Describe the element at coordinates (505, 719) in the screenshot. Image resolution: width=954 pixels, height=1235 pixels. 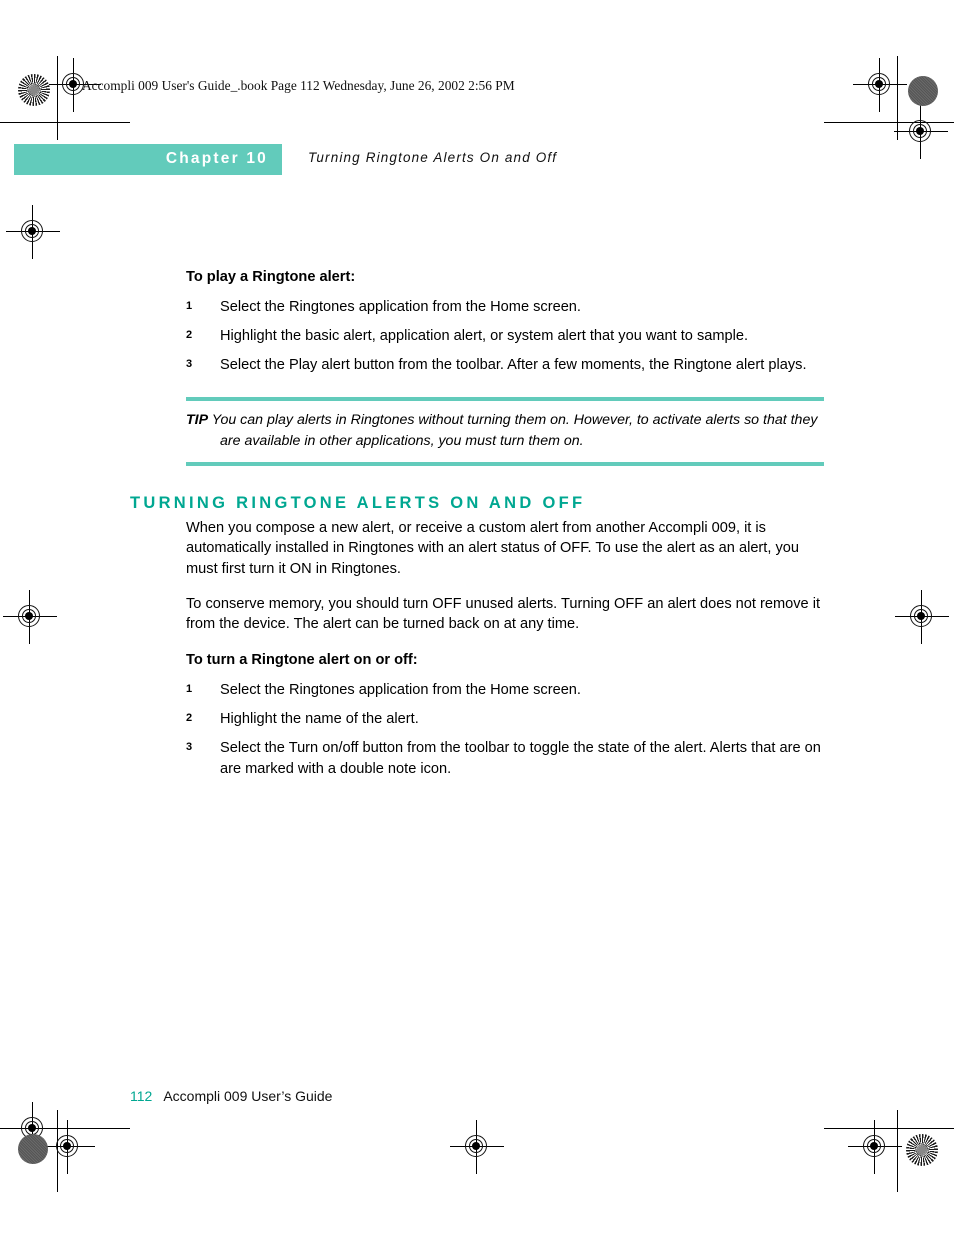
I see `list-item: 2 Highlight the name of the alert.` at that location.